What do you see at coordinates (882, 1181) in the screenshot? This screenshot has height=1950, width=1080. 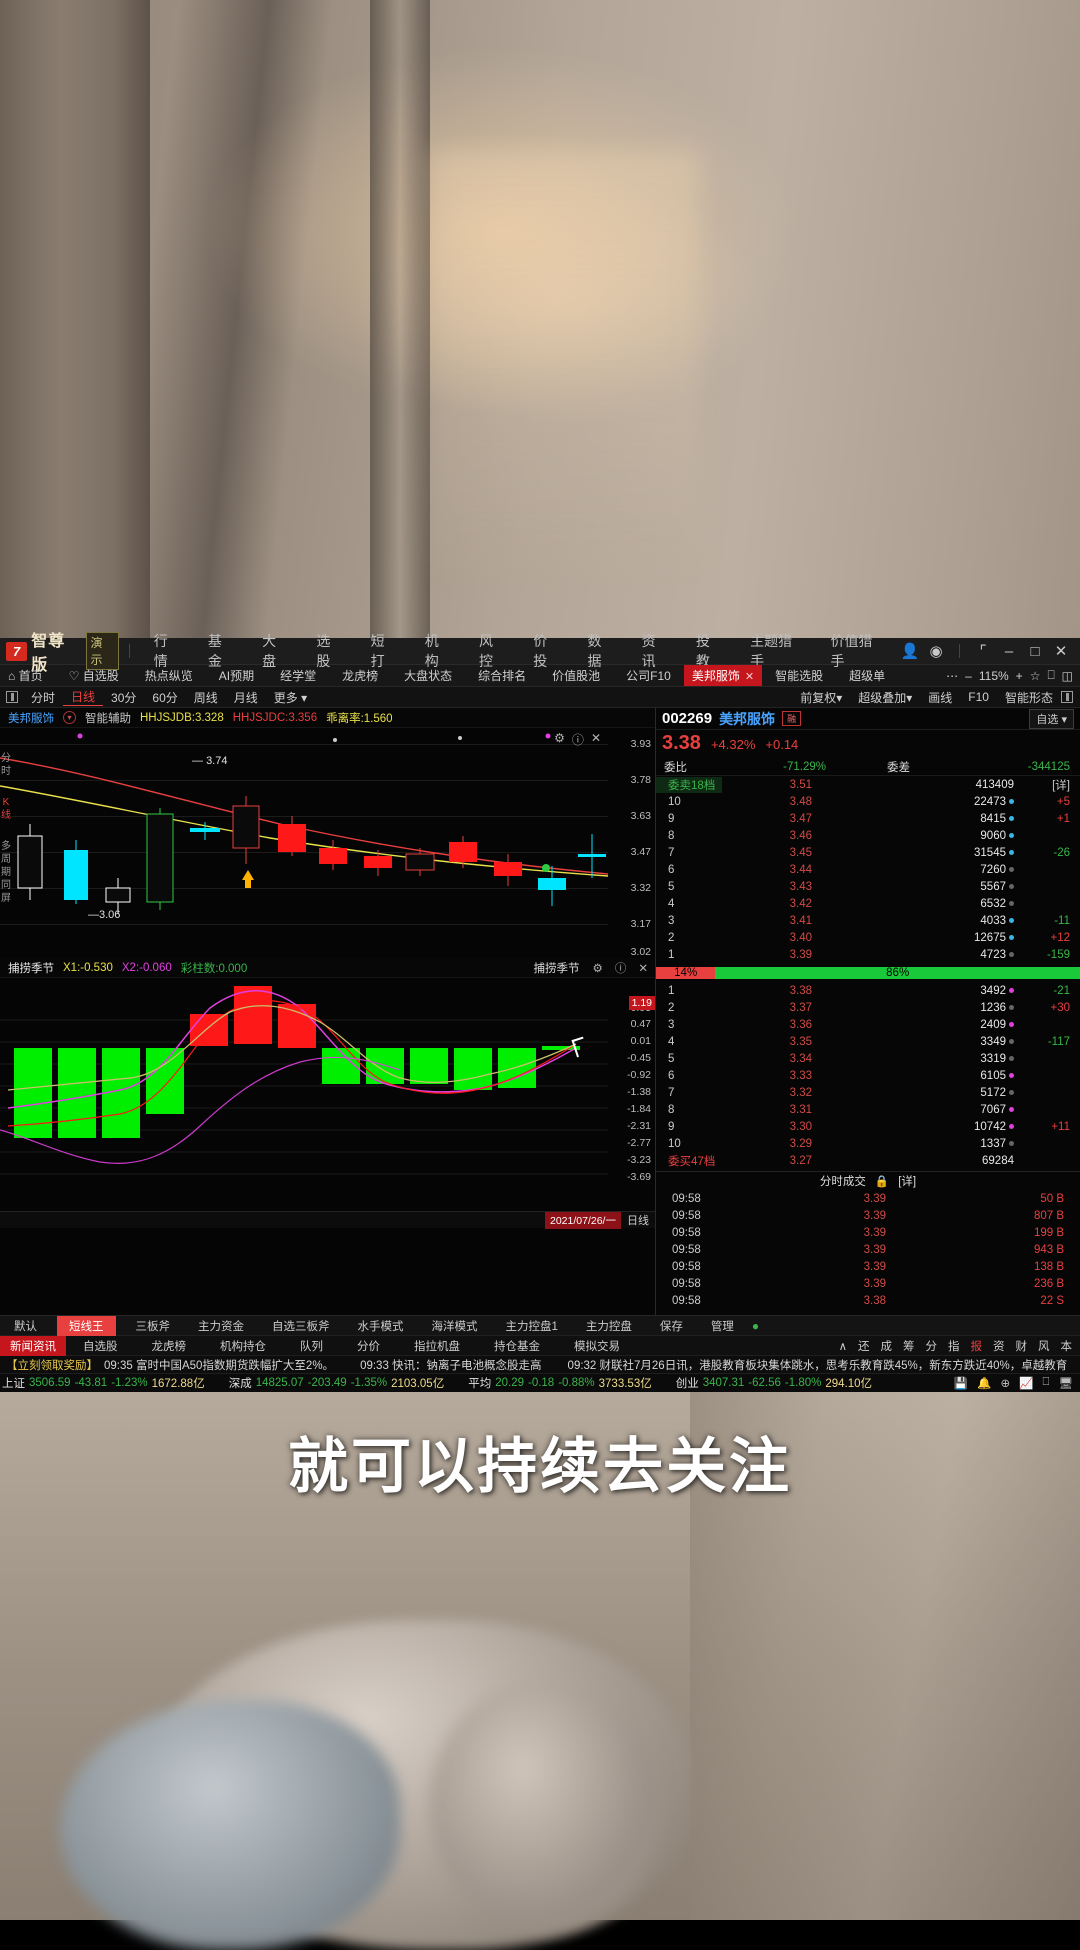 I see `lock-icon: 🔒` at bounding box center [882, 1181].